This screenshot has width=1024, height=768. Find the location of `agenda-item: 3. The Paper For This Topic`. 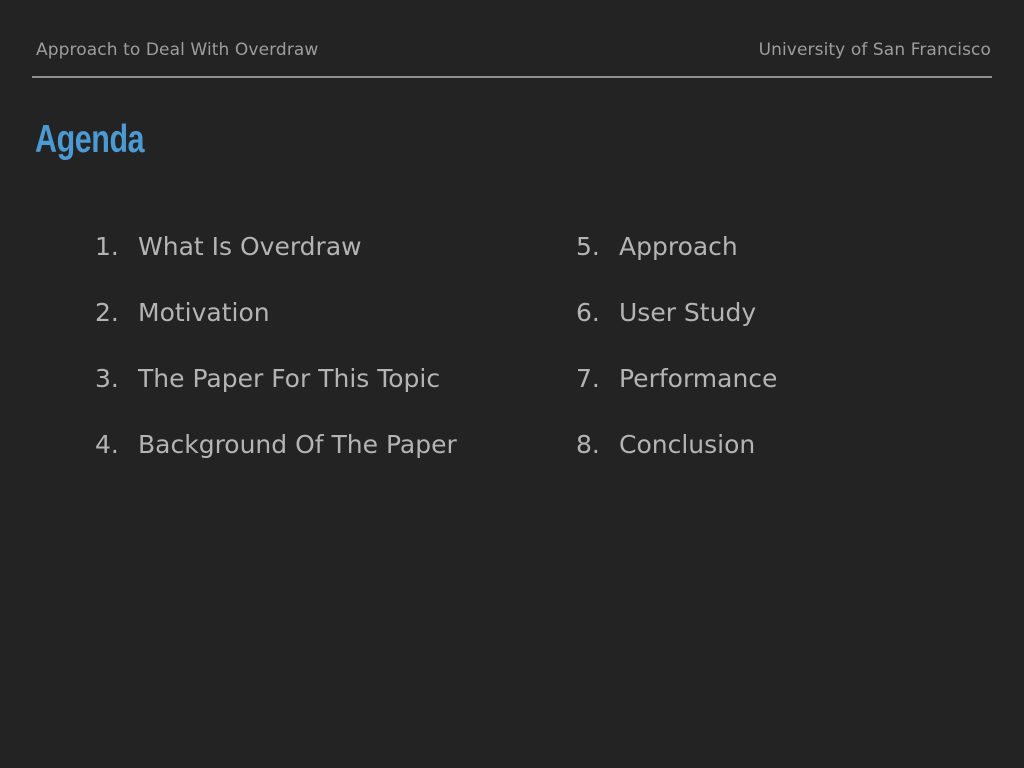

agenda-item: 3. The Paper For This Topic is located at coordinates (276, 393).